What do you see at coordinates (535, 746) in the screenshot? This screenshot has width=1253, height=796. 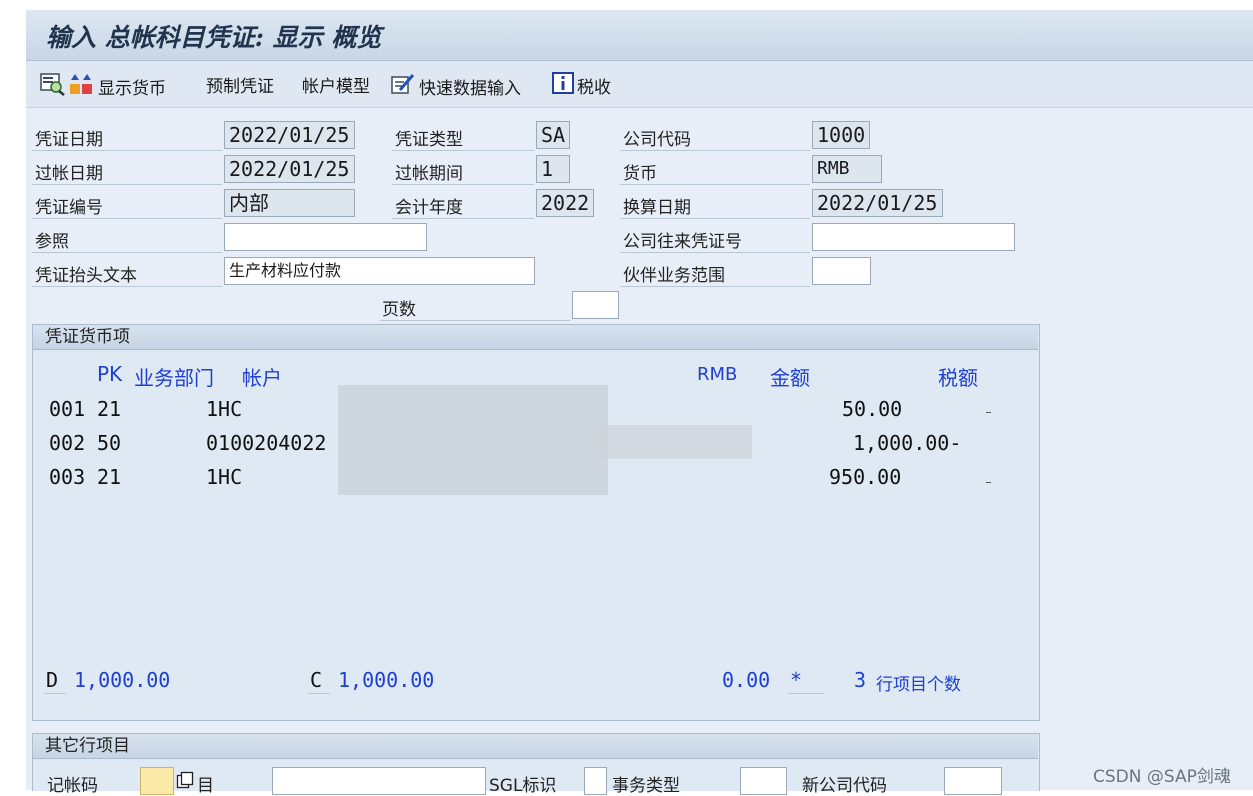 I see `other-items-group-title: 其它行项目` at bounding box center [535, 746].